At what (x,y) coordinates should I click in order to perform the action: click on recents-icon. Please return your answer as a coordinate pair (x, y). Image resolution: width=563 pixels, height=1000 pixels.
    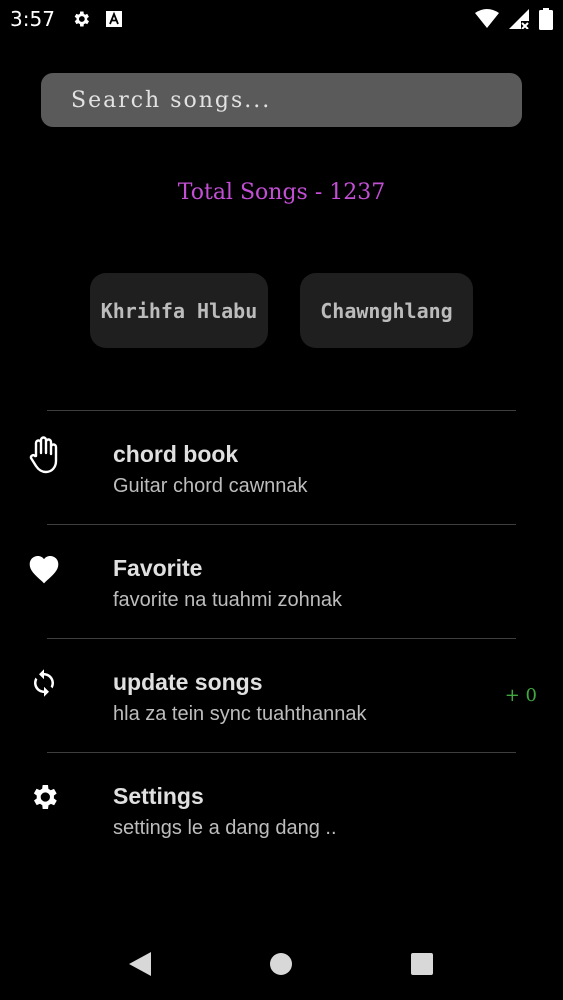
    Looking at the image, I should click on (422, 964).